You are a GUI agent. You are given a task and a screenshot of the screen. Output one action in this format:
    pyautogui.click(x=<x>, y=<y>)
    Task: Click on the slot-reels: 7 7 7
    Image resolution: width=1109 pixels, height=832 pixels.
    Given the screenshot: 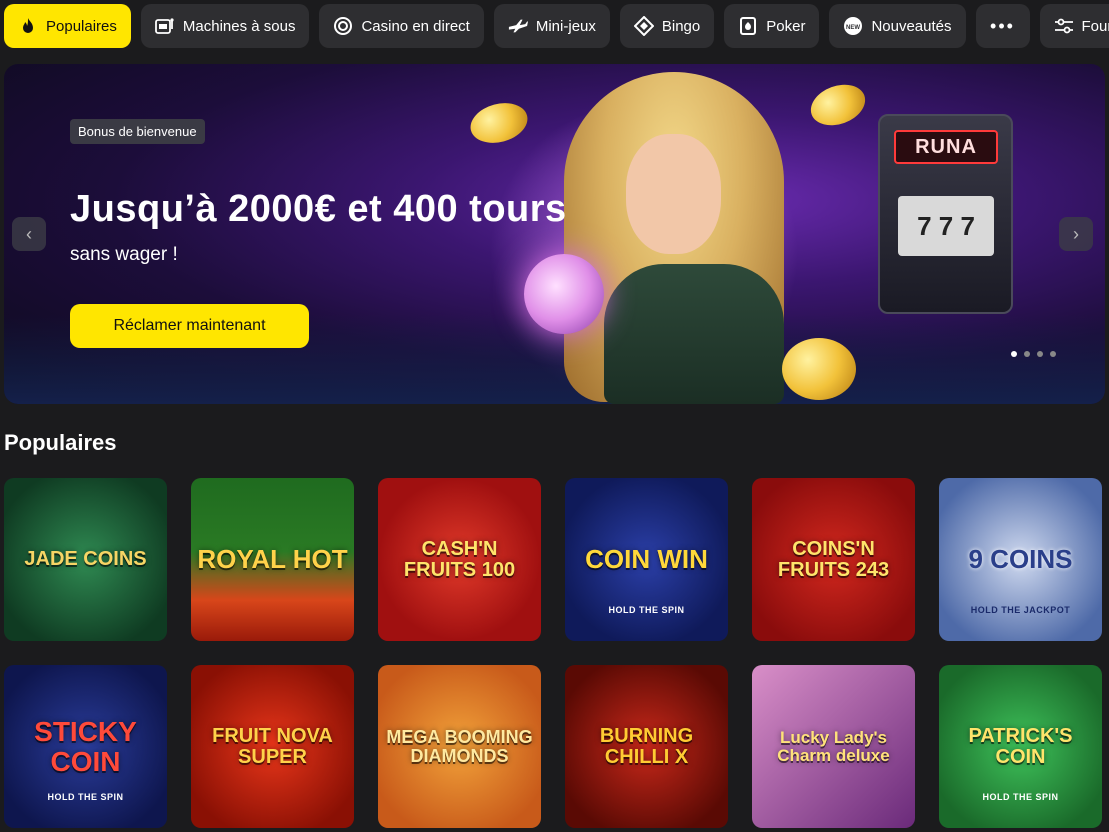 What is the action you would take?
    pyautogui.click(x=946, y=226)
    